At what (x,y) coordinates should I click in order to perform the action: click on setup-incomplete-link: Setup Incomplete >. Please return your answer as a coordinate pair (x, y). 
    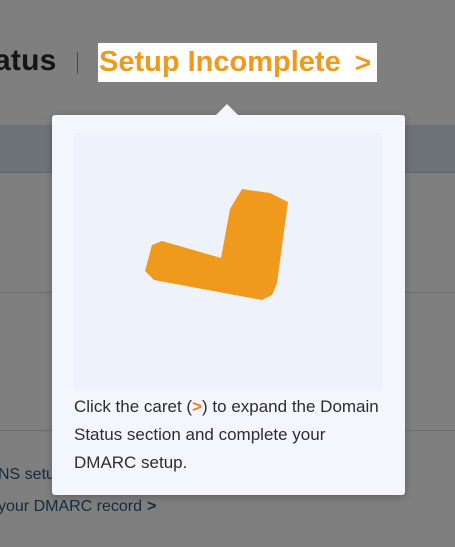
    Looking at the image, I should click on (238, 62).